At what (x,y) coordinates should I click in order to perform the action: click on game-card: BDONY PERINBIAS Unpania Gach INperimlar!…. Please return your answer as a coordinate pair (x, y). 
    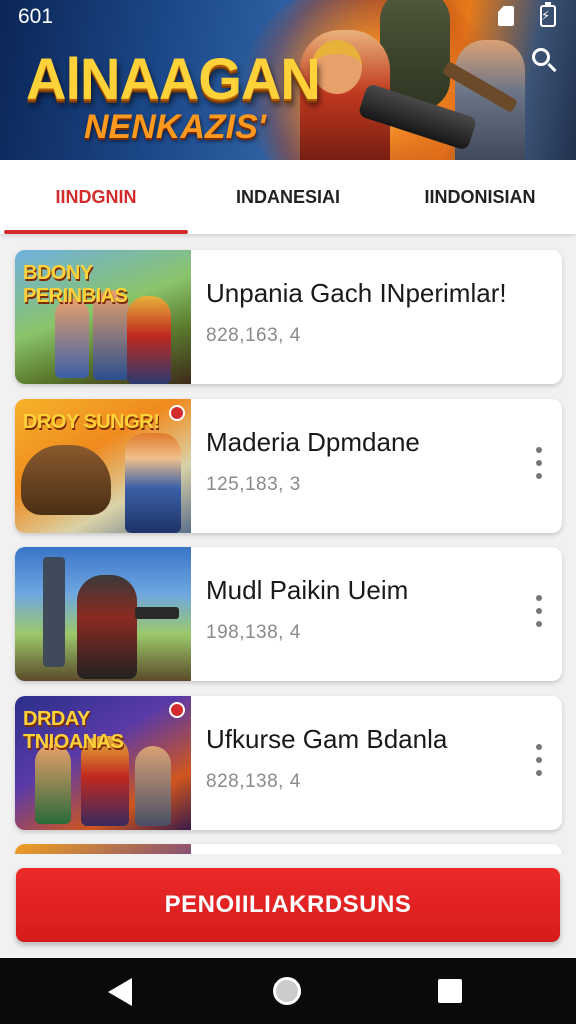
    Looking at the image, I should click on (288, 317).